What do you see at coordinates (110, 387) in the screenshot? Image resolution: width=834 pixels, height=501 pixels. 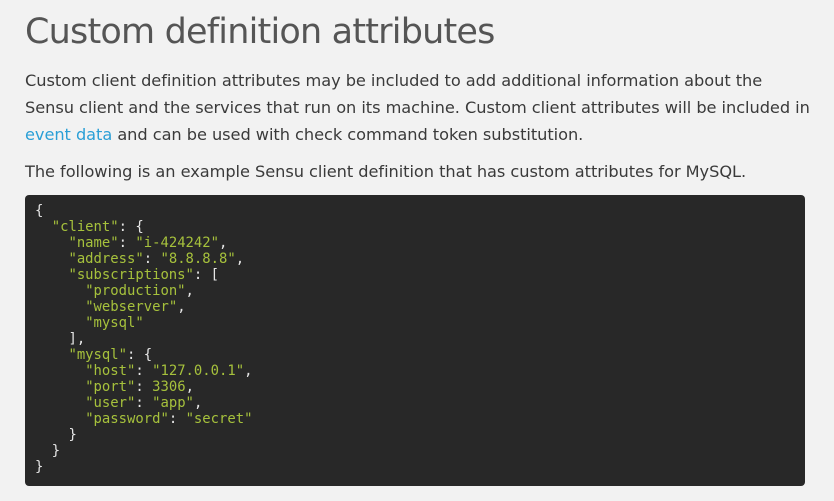 I see `code-key: "port"` at bounding box center [110, 387].